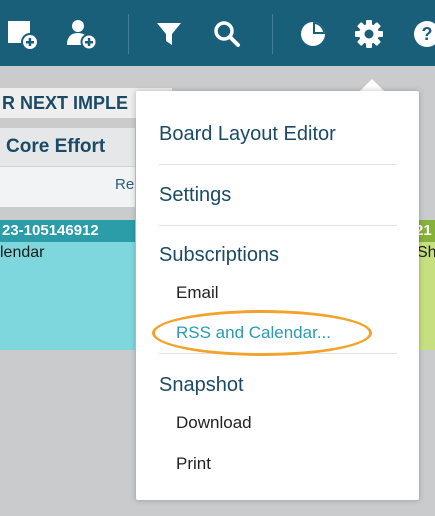 Image resolution: width=435 pixels, height=516 pixels. Describe the element at coordinates (214, 423) in the screenshot. I see `menu-item-download: Download` at that location.